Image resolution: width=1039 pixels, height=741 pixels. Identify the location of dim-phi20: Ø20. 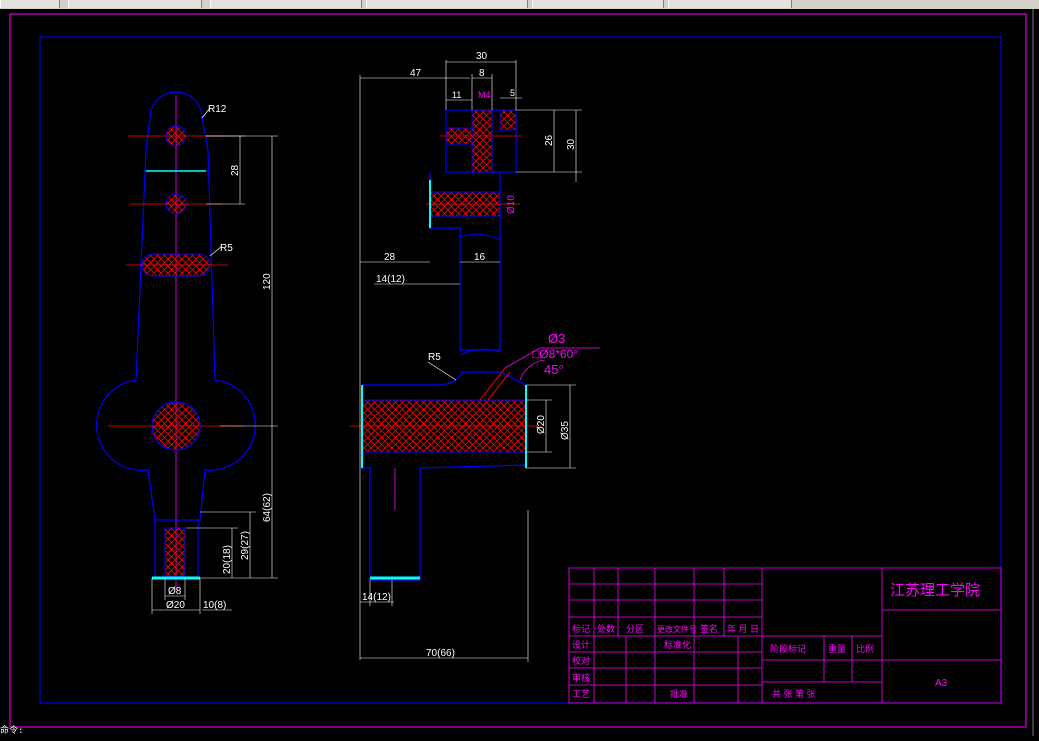
(175, 605).